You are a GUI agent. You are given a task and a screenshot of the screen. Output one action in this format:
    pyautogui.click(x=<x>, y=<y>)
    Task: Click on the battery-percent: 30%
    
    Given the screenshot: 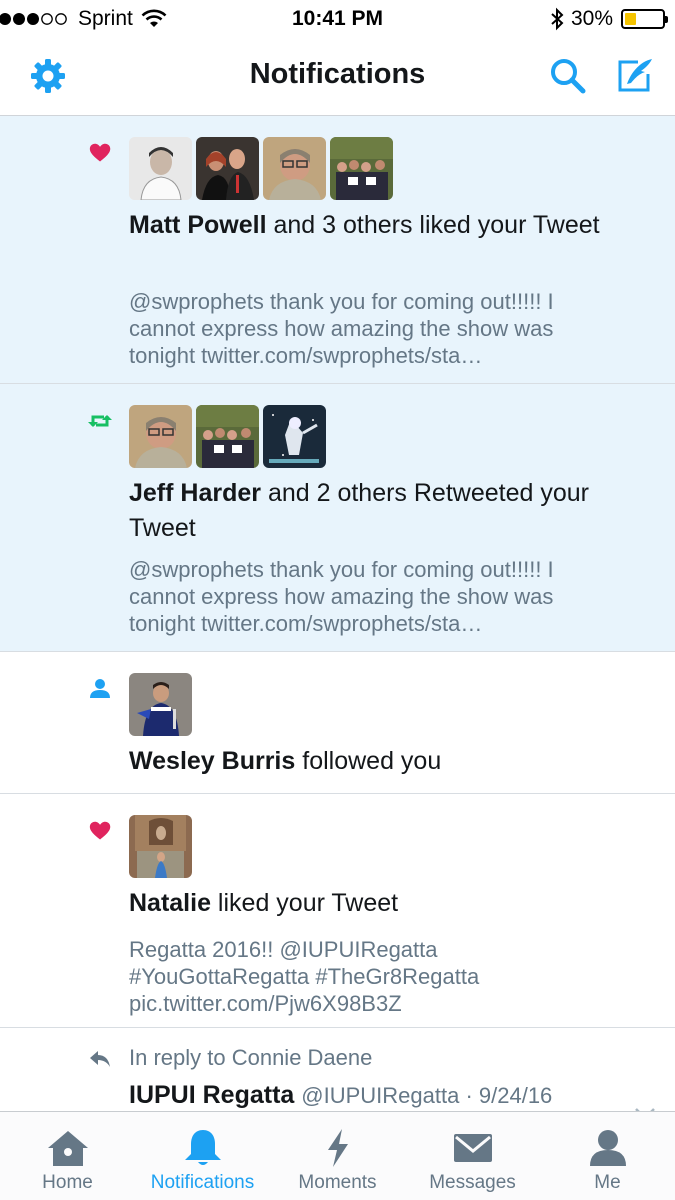 What is the action you would take?
    pyautogui.click(x=591, y=18)
    